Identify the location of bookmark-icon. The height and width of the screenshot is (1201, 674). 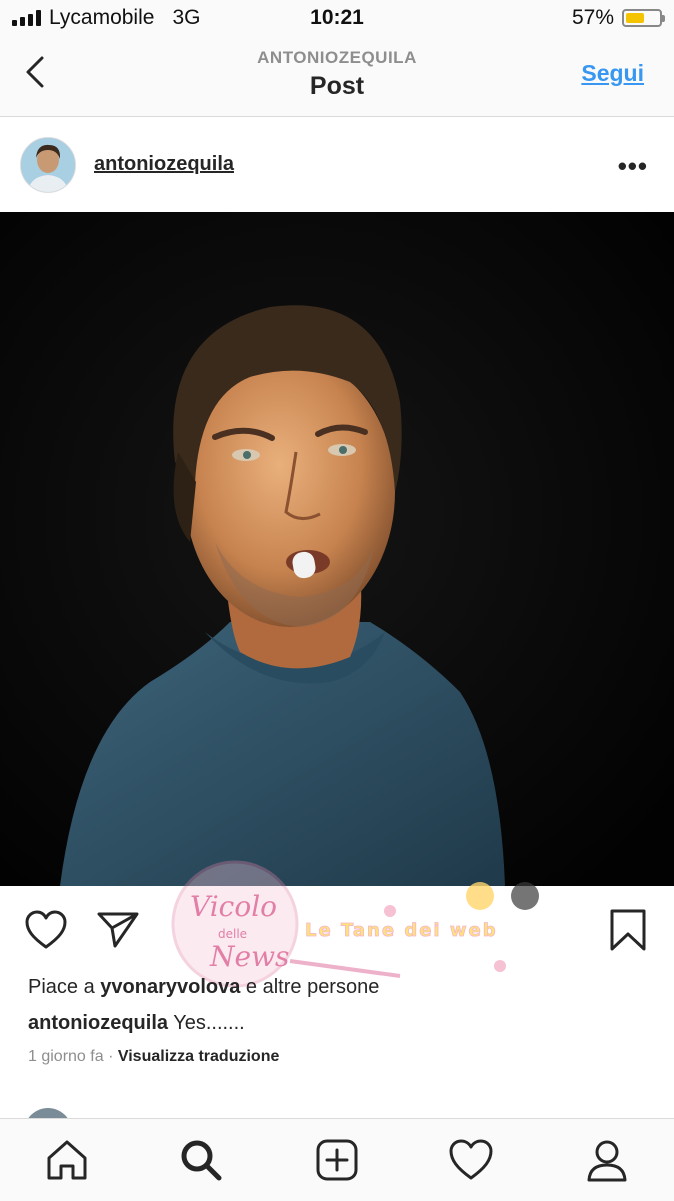
(628, 930).